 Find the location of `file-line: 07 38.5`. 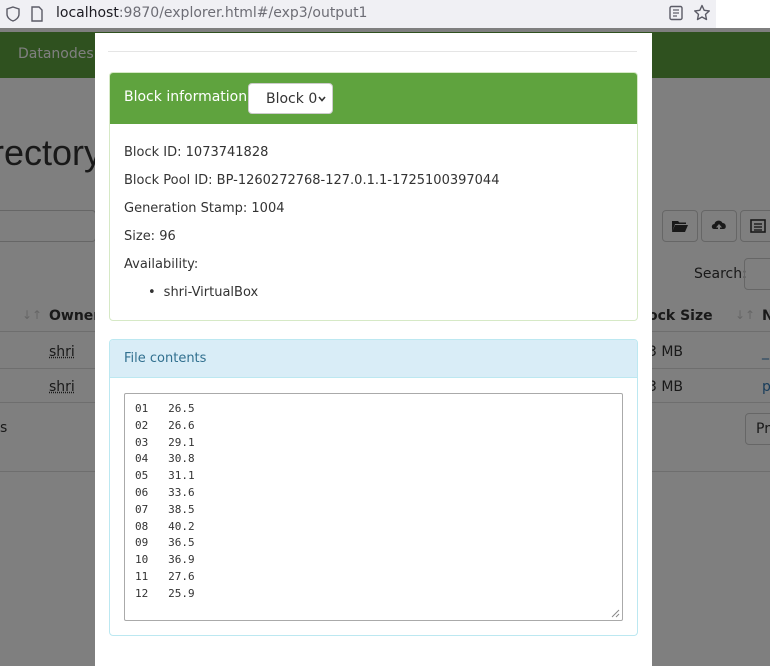

file-line: 07 38.5 is located at coordinates (165, 509).